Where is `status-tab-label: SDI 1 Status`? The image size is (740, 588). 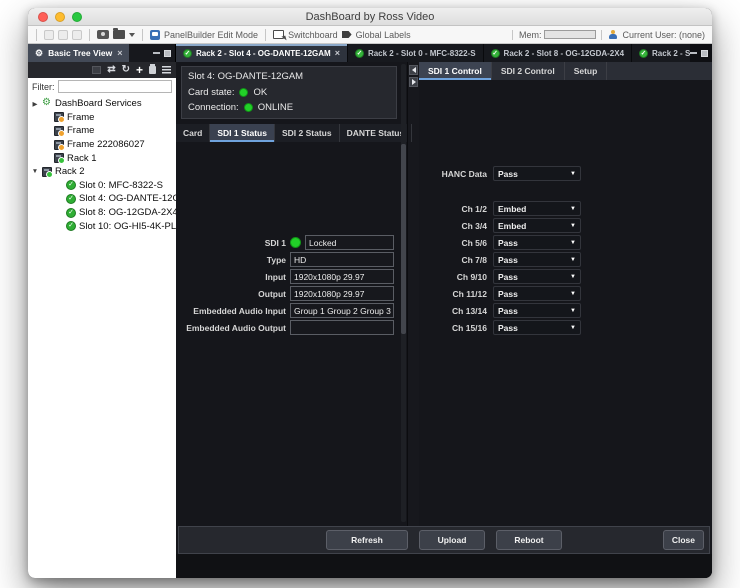 status-tab-label: SDI 1 Status is located at coordinates (242, 133).